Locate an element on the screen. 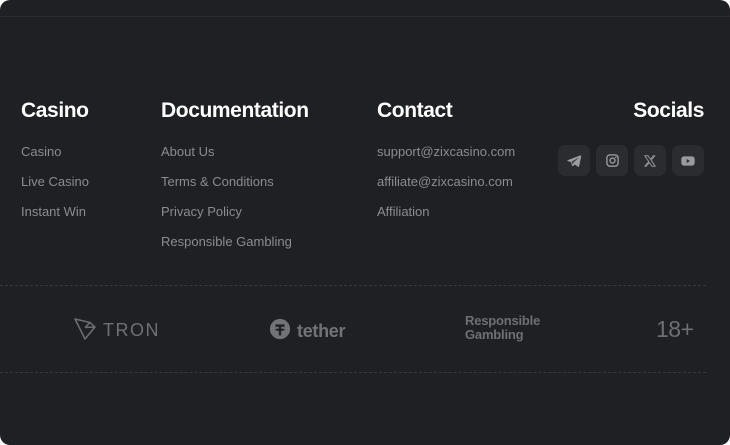 The image size is (730, 445). footer-link-instant-win: Instant Win is located at coordinates (55, 219).